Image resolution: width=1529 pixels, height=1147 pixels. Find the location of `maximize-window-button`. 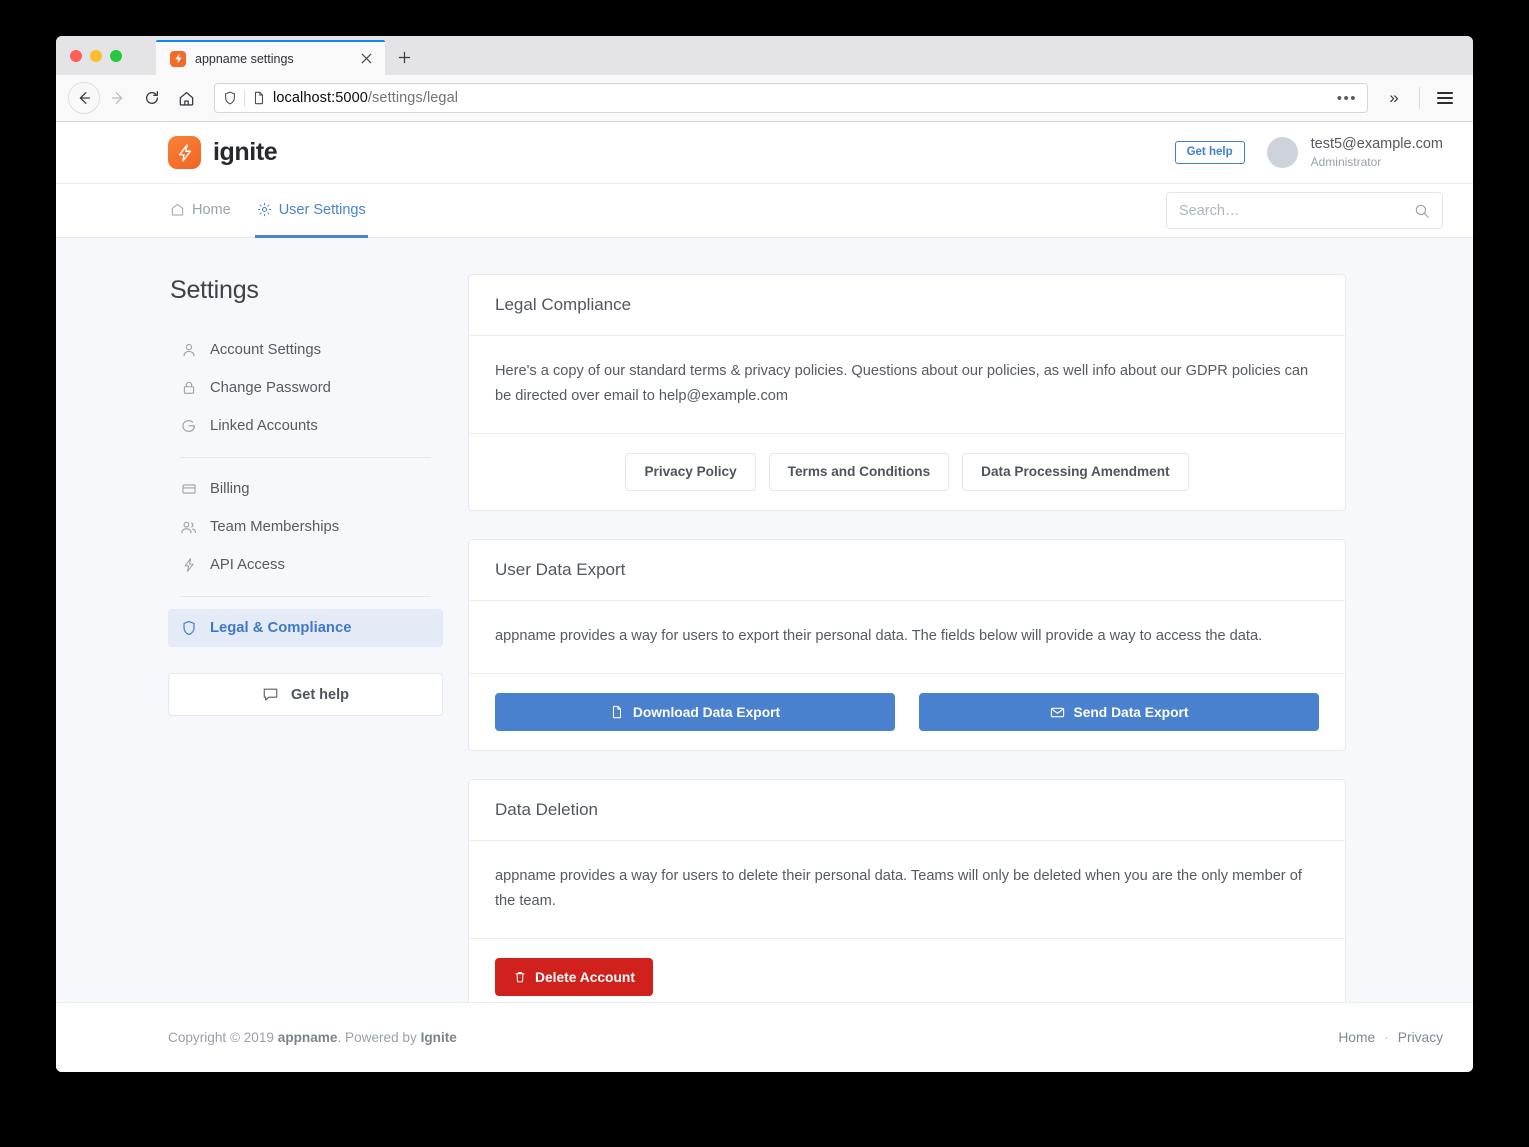

maximize-window-button is located at coordinates (116, 55).